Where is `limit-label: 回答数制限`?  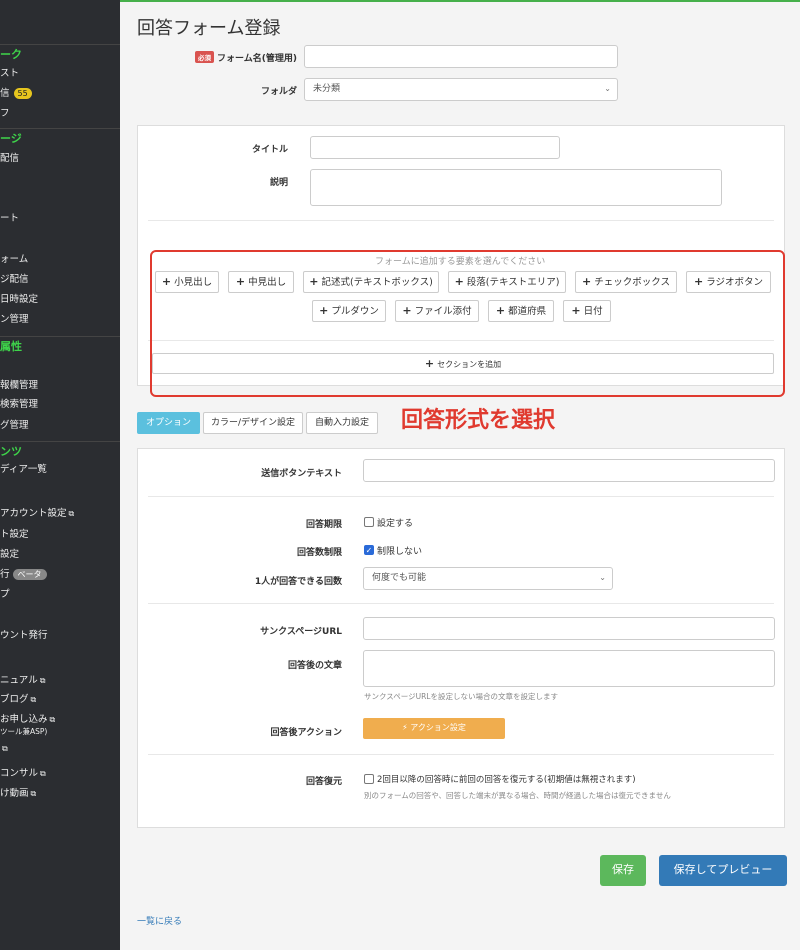 limit-label: 回答数制限 is located at coordinates (319, 553).